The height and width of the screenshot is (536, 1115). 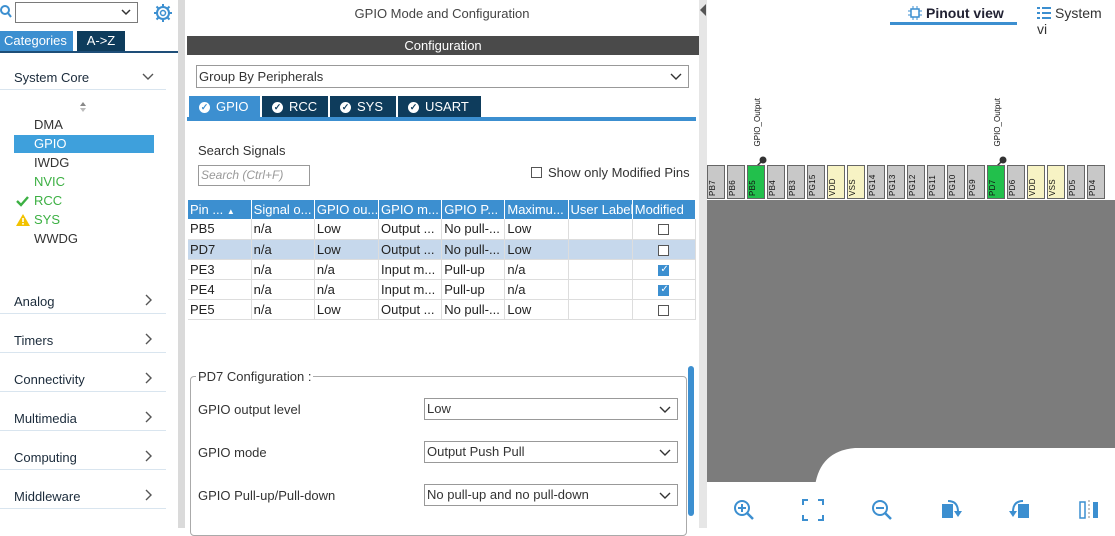 What do you see at coordinates (442, 309) in the screenshot?
I see `table-row: PE5 n/a Low Output ... No pull-... Low` at bounding box center [442, 309].